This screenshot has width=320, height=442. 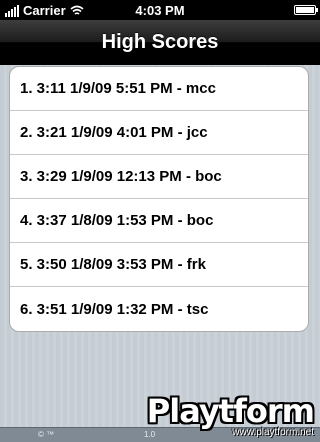 I want to click on status-time: 4:03 PM, so click(x=160, y=10).